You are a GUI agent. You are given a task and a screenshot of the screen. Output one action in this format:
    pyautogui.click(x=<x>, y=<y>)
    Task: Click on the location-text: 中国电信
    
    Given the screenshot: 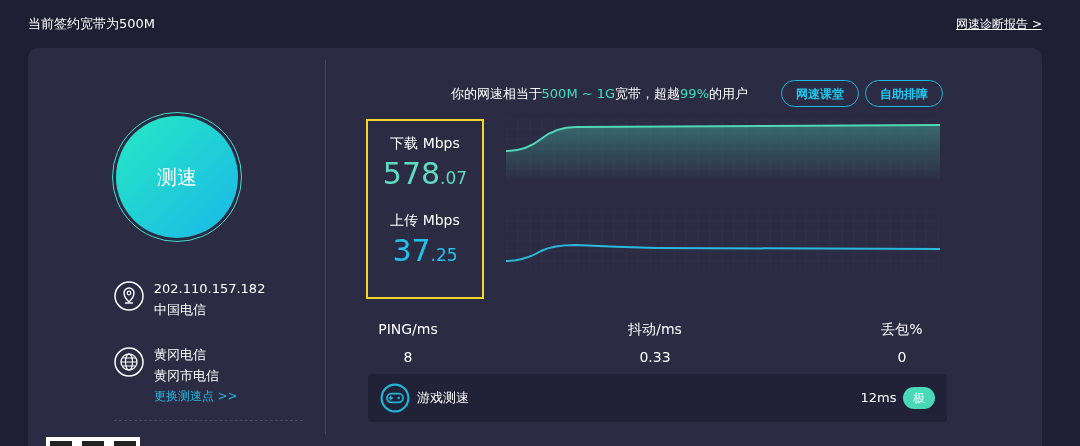 What is the action you would take?
    pyautogui.click(x=180, y=310)
    